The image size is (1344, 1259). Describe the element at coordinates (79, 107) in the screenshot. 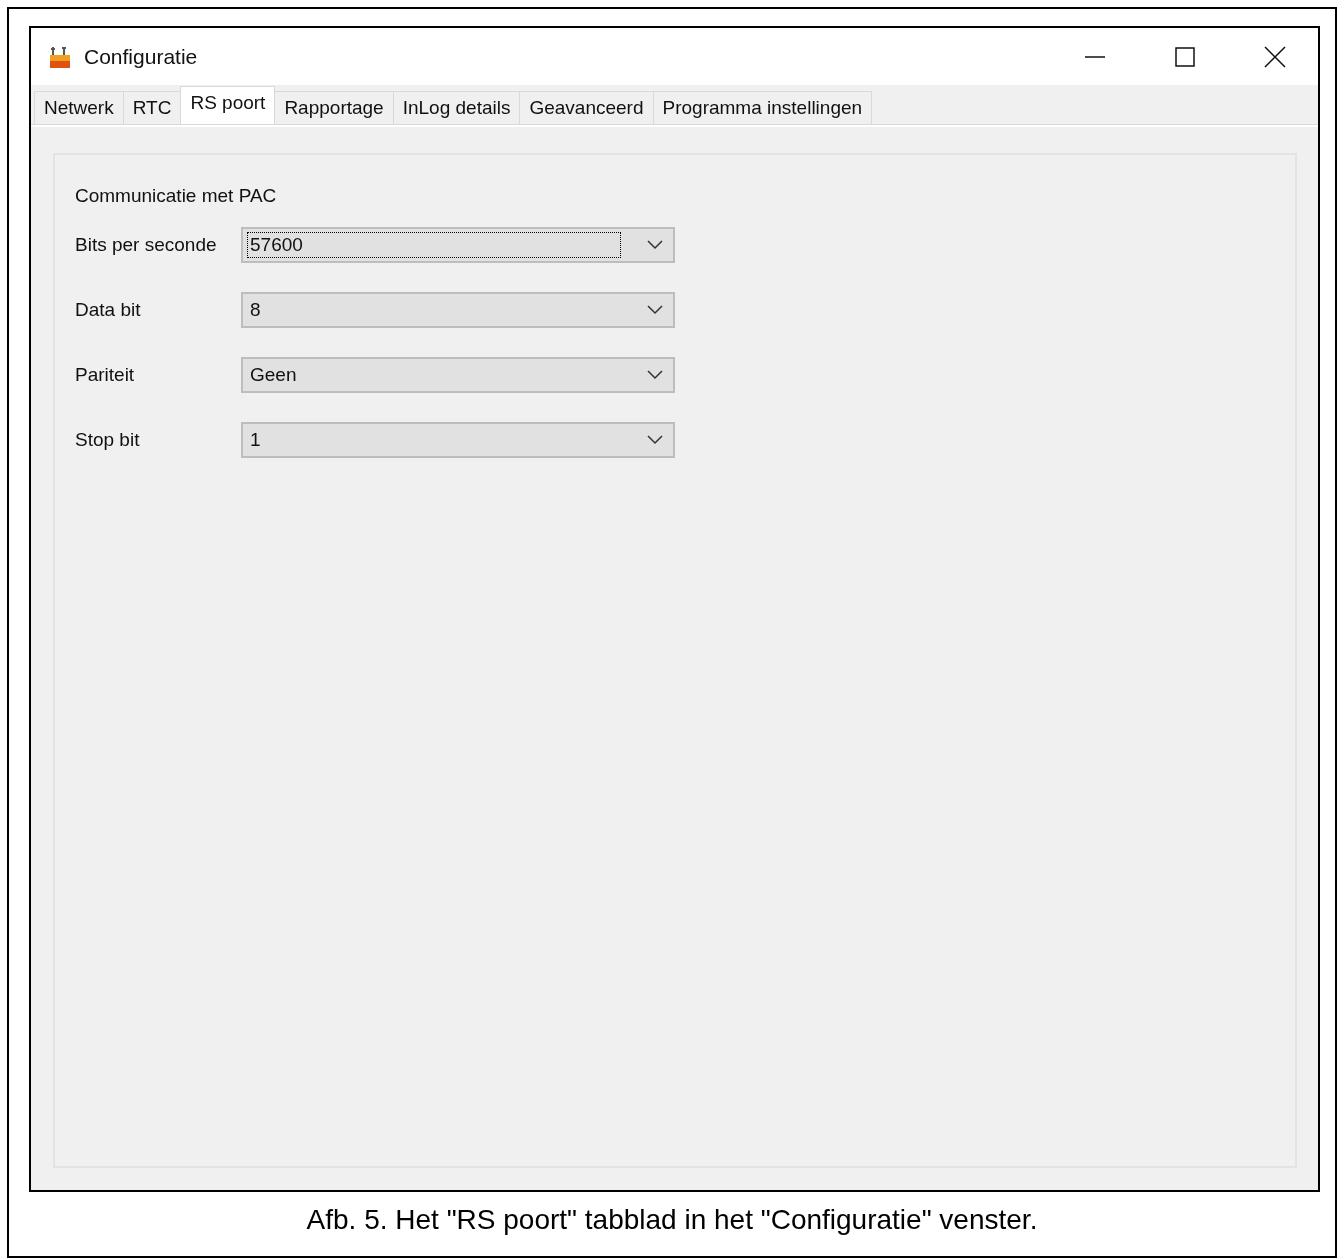

I see `tab: Netwerk` at that location.